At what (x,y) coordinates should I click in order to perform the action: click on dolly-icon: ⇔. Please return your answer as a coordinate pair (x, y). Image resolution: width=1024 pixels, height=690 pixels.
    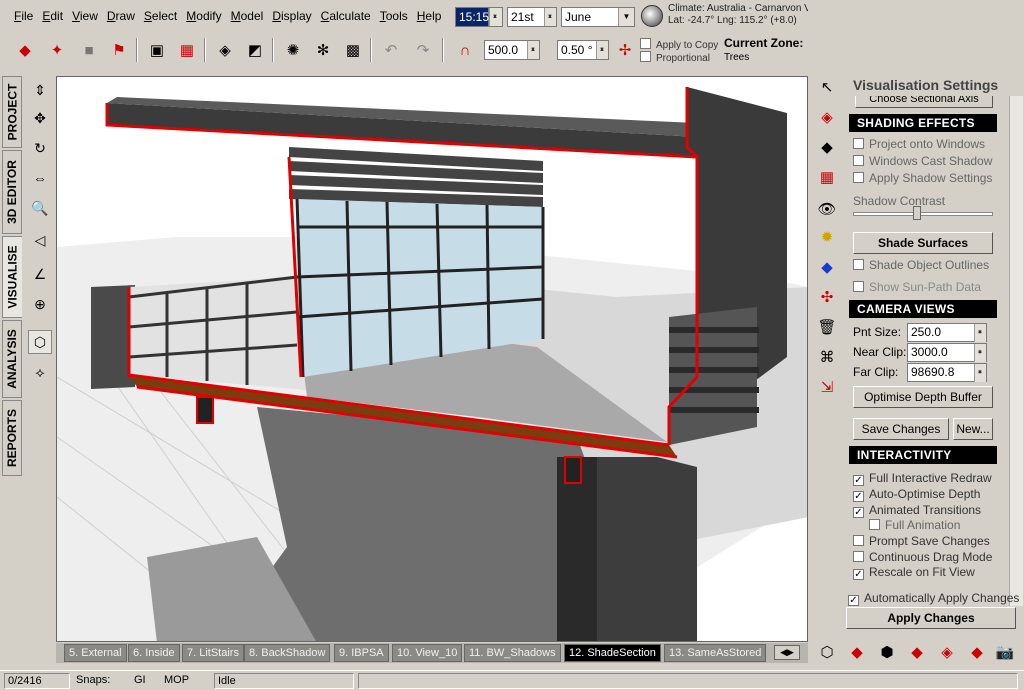
    Looking at the image, I should click on (40, 178).